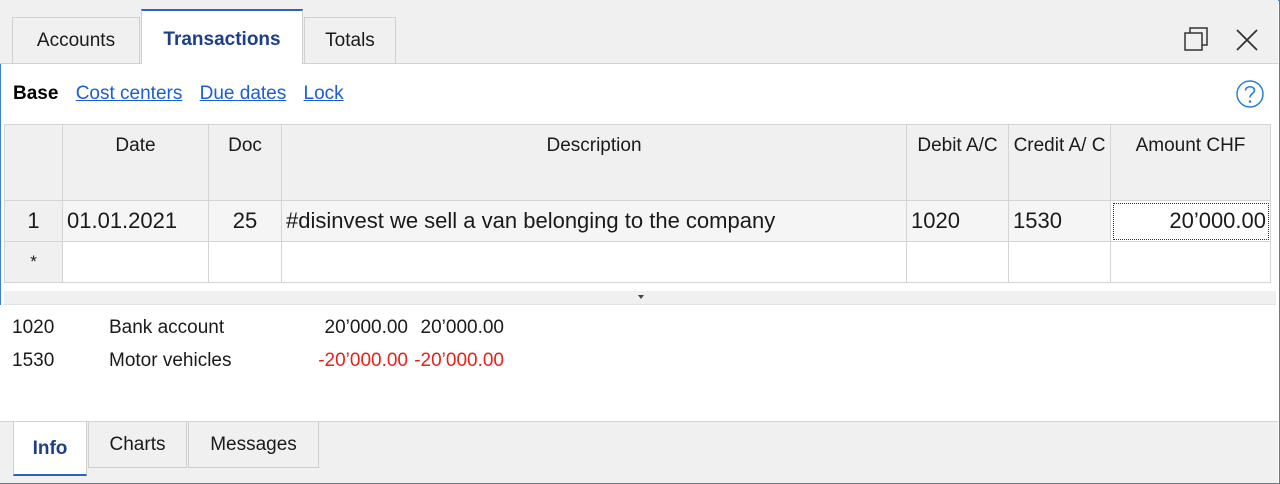  I want to click on column-header-date: Date, so click(135, 162).